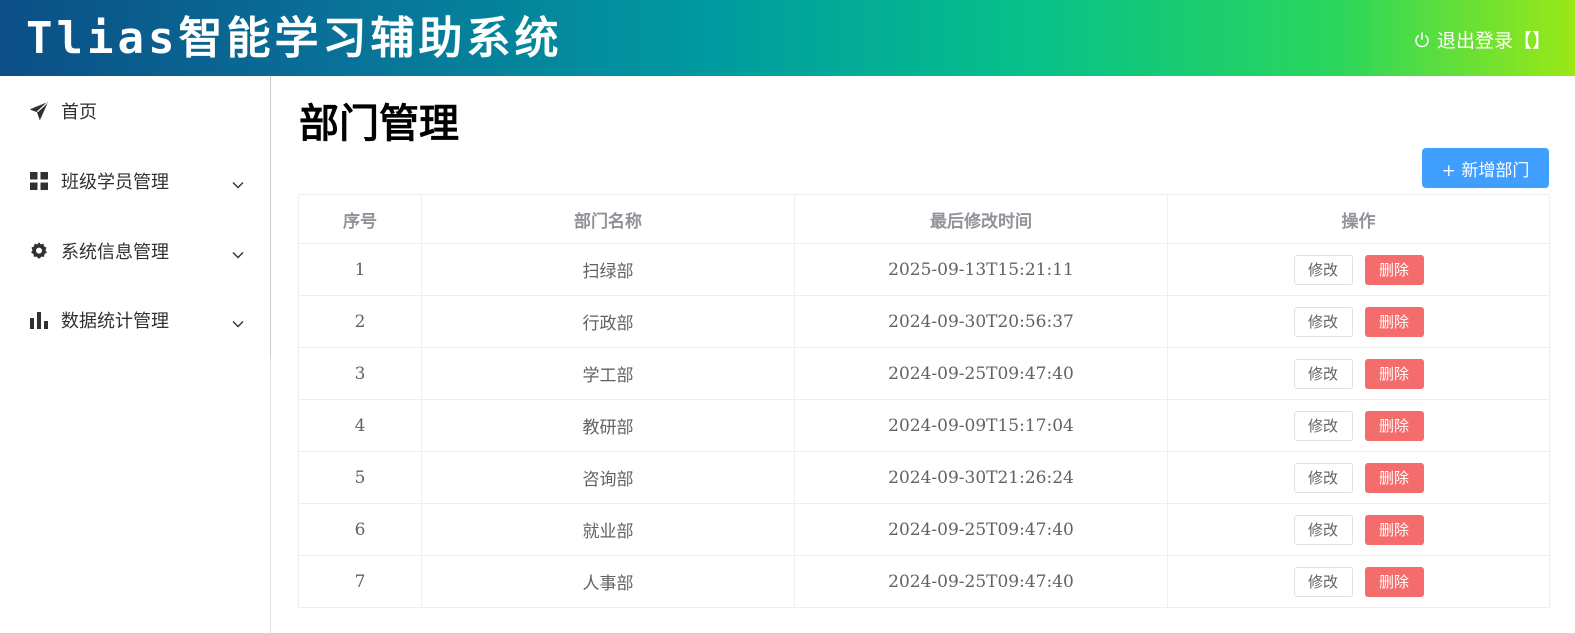 The width and height of the screenshot is (1575, 633). What do you see at coordinates (1485, 168) in the screenshot?
I see `add-department-button: + 新增部门` at bounding box center [1485, 168].